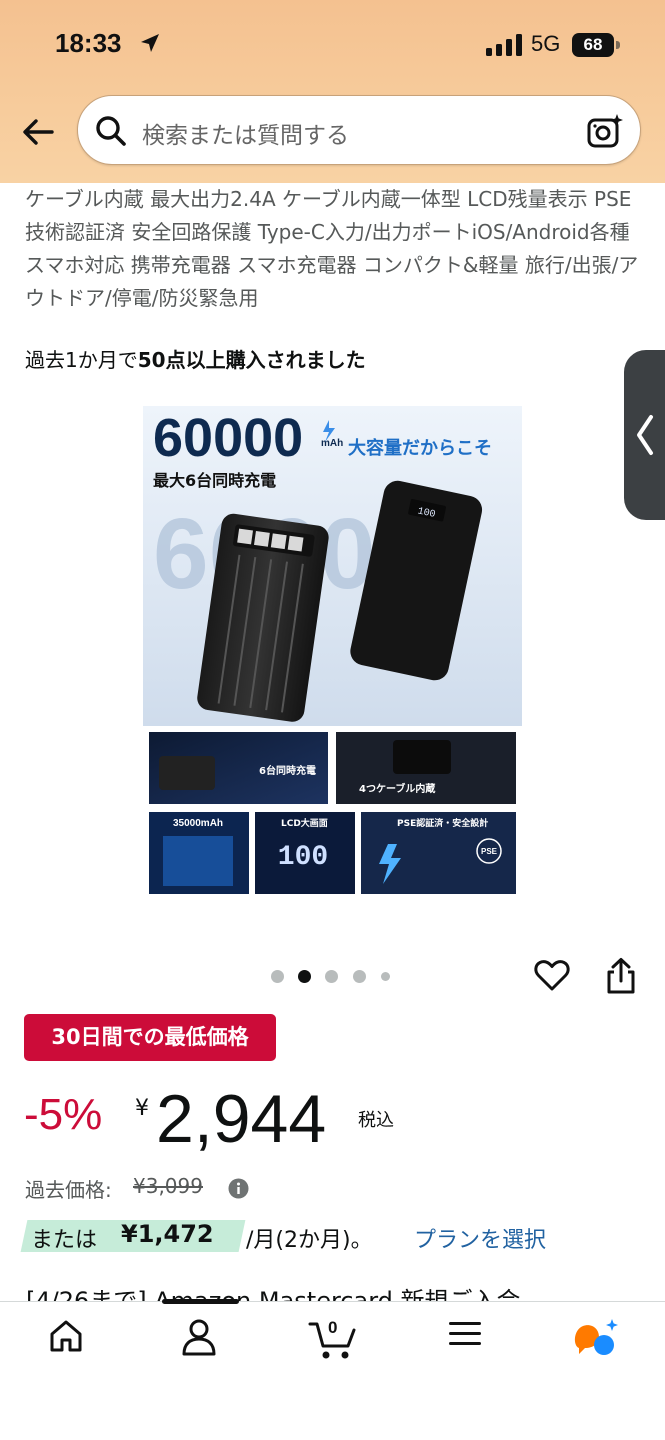 Image resolution: width=665 pixels, height=1440 pixels. Describe the element at coordinates (241, 1119) in the screenshot. I see `price-value: 2,944` at that location.